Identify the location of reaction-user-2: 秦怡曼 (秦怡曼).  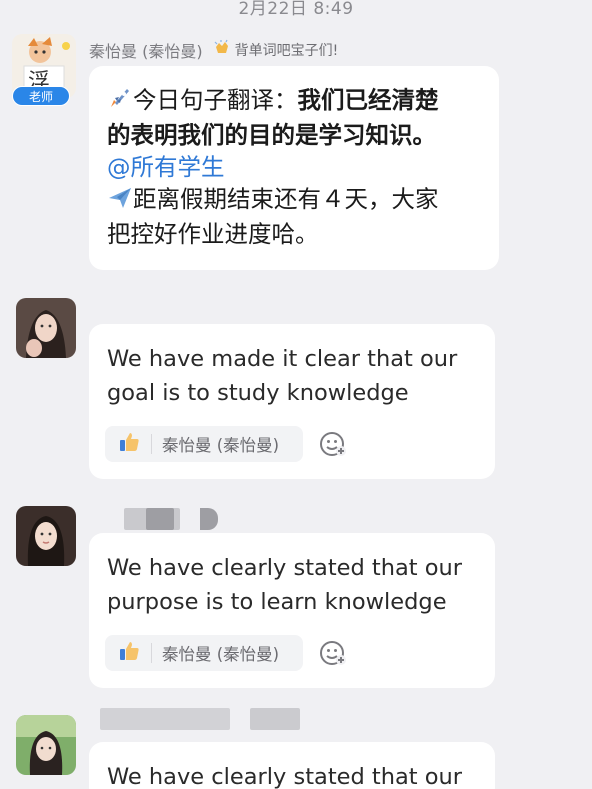
(221, 654).